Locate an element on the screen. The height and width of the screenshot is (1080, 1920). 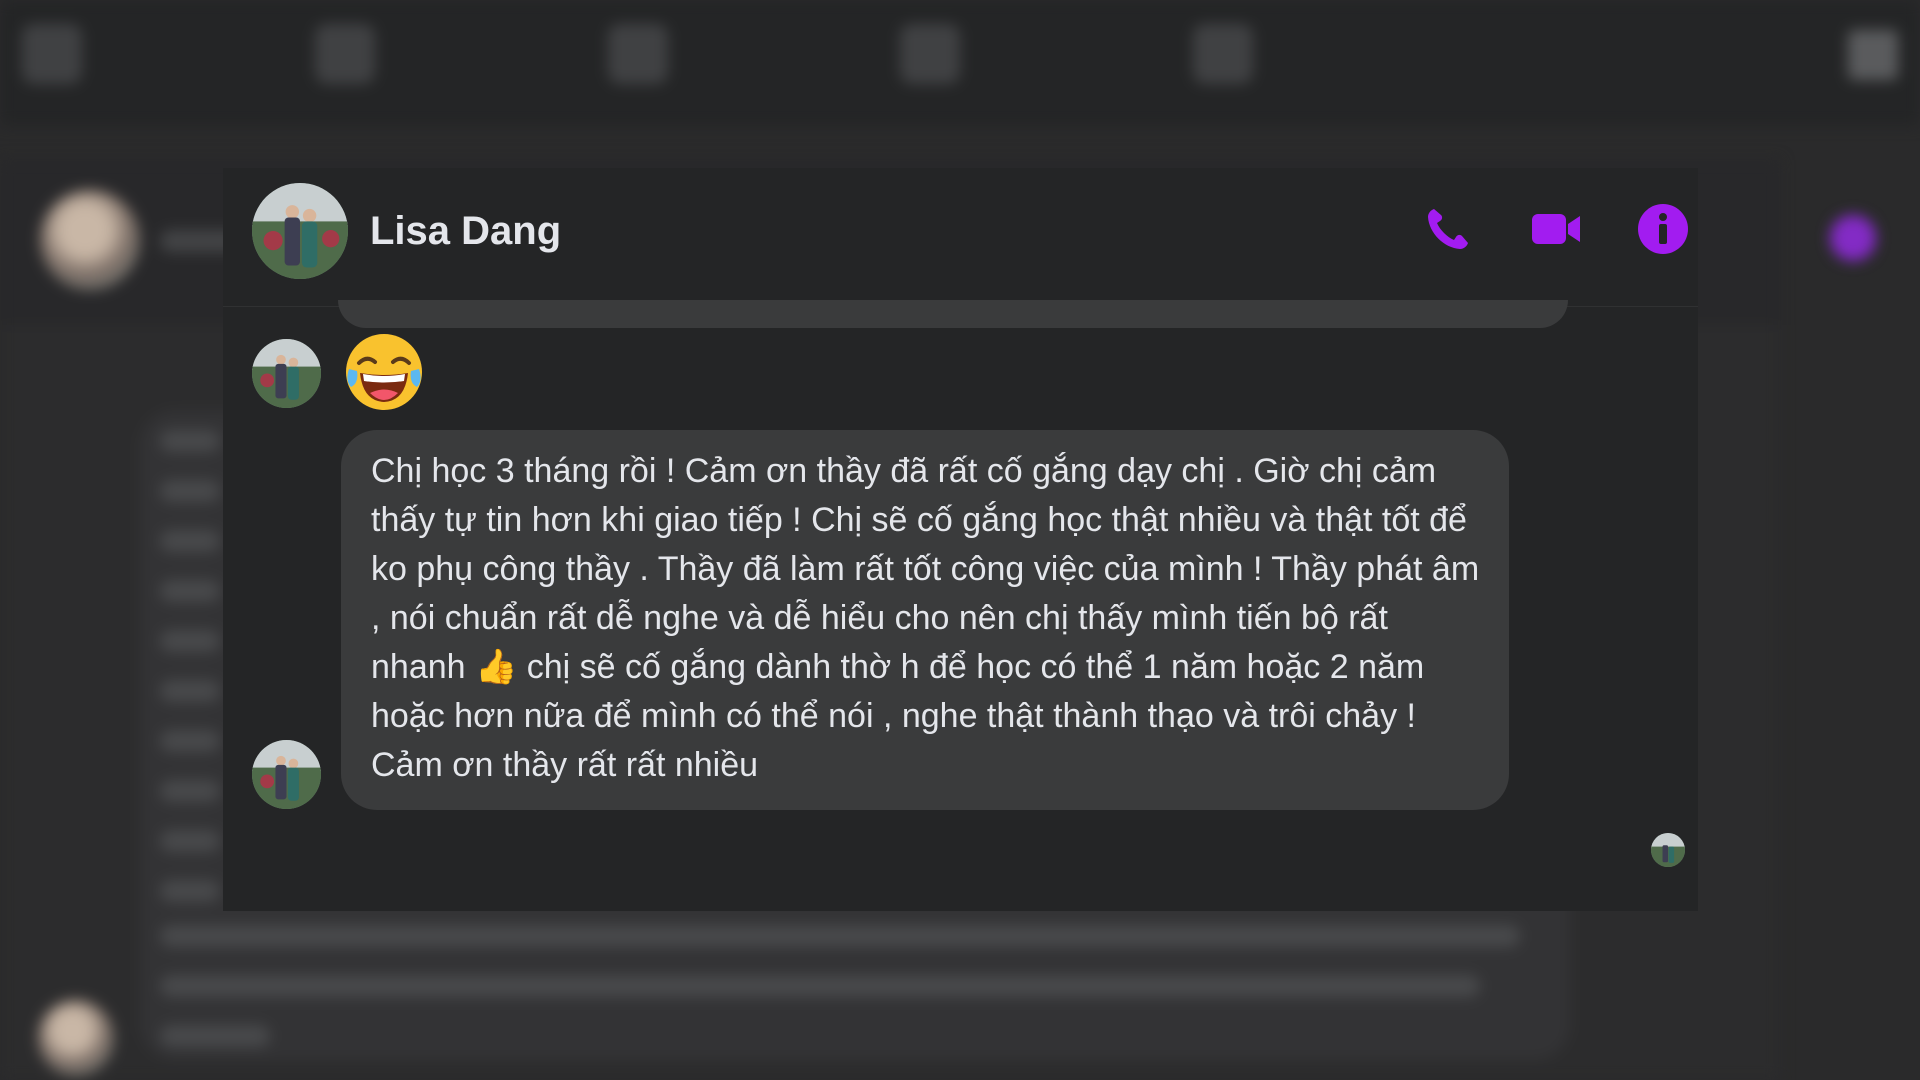
info-icon is located at coordinates (1663, 229).